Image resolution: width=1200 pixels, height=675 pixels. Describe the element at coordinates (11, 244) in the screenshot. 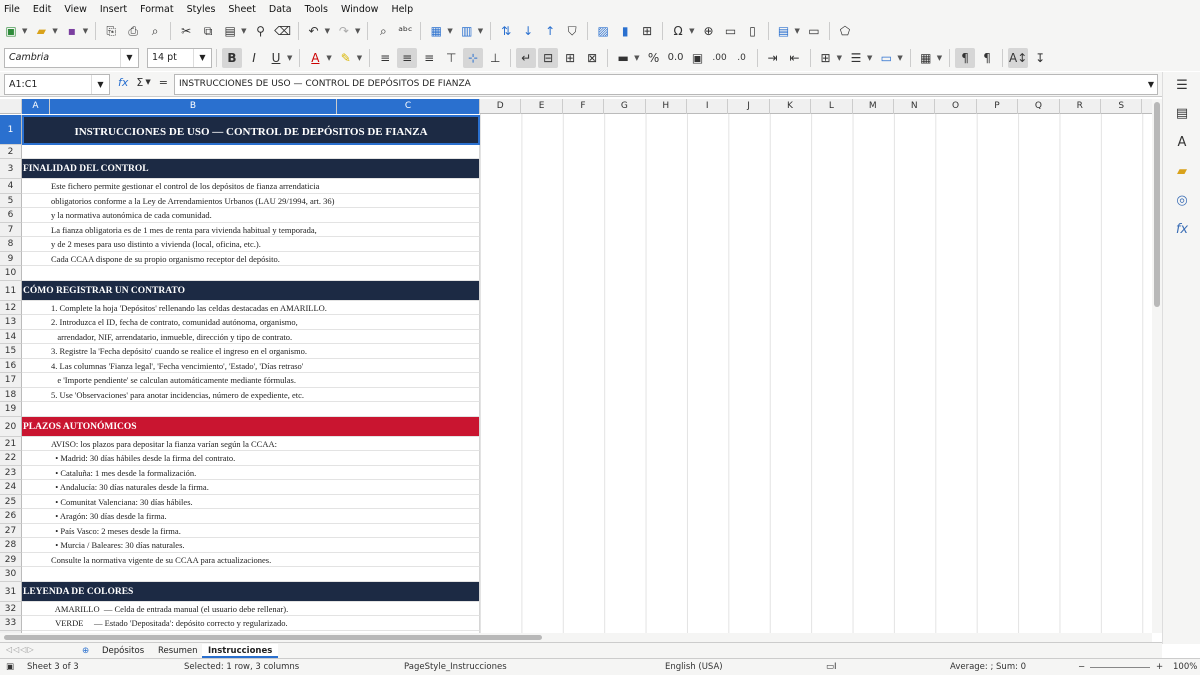

I see `row-header-8: 8` at that location.